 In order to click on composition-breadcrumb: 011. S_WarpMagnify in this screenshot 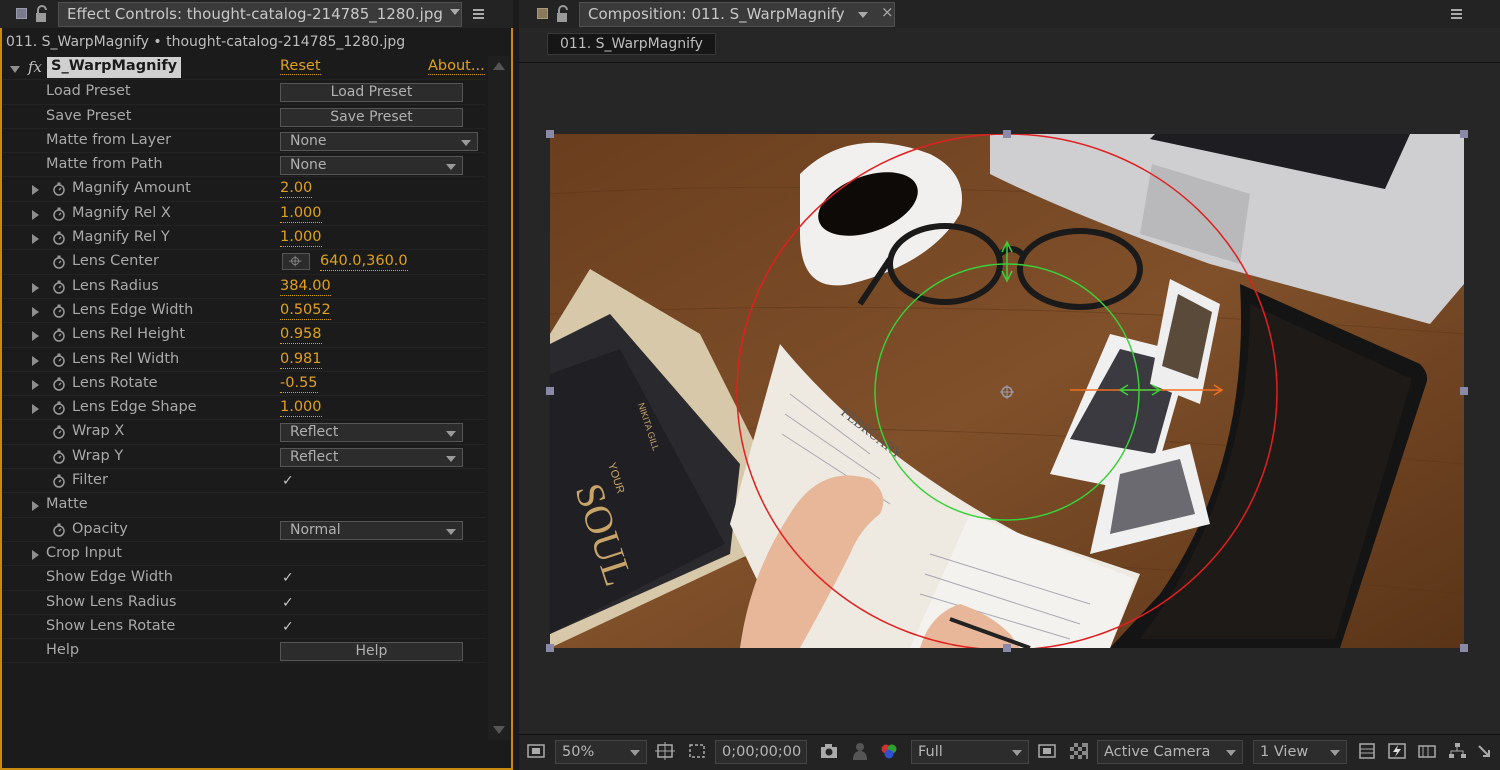, I will do `click(631, 44)`.